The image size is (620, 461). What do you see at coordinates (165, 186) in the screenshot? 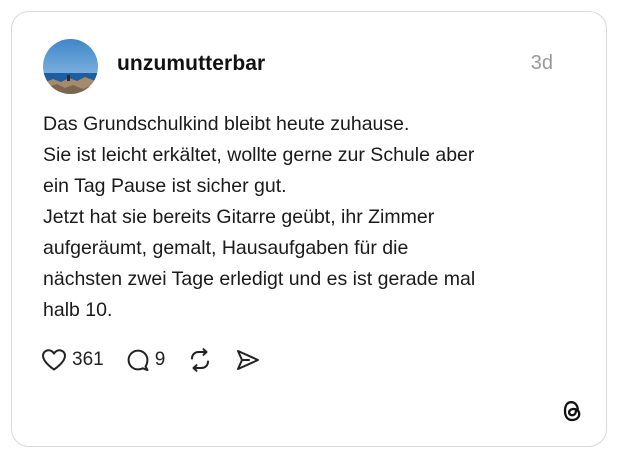
I see `post-text-line: ein Tag Pause ist sicher gut.` at bounding box center [165, 186].